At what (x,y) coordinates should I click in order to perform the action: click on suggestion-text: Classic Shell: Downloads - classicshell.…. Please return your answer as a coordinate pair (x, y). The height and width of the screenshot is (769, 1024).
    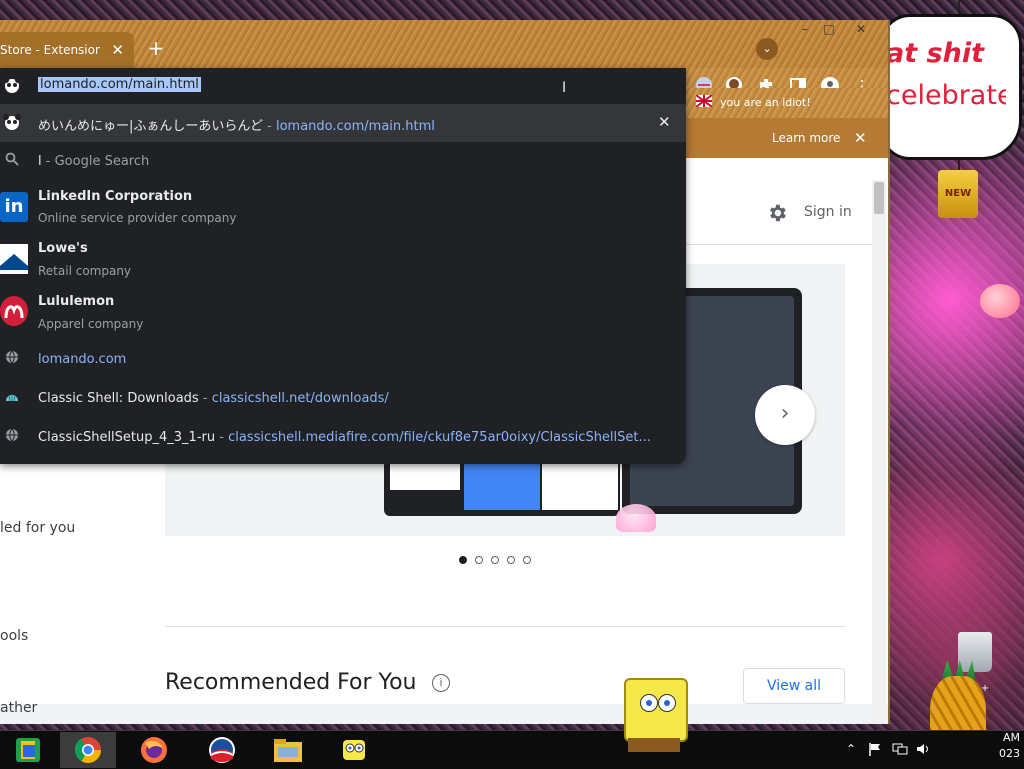
    Looking at the image, I should click on (213, 398).